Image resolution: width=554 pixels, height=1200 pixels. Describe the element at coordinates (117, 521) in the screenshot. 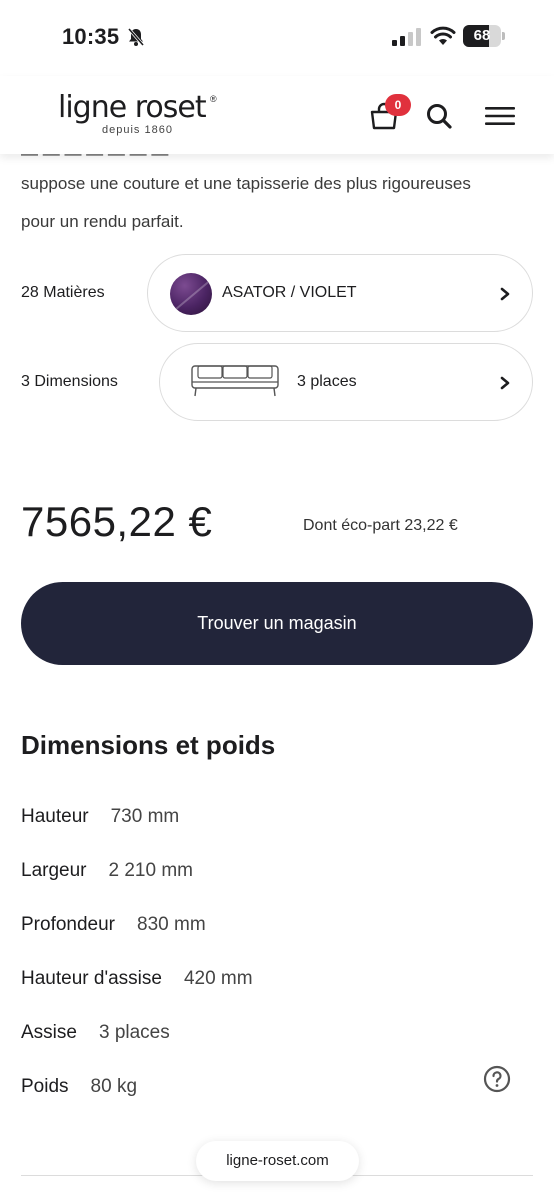

I see `product-price: 7565,22 €` at that location.